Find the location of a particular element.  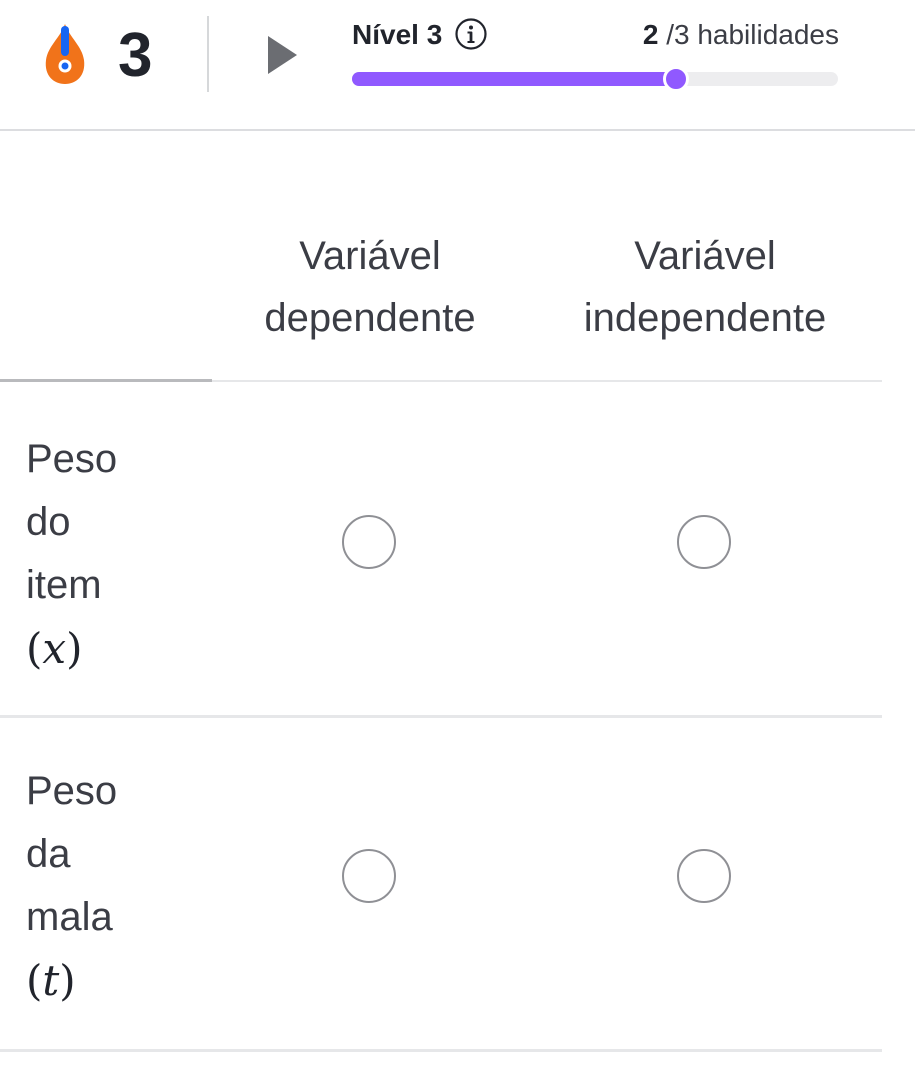

column-header-independent: Variável independente is located at coordinates (705, 287).